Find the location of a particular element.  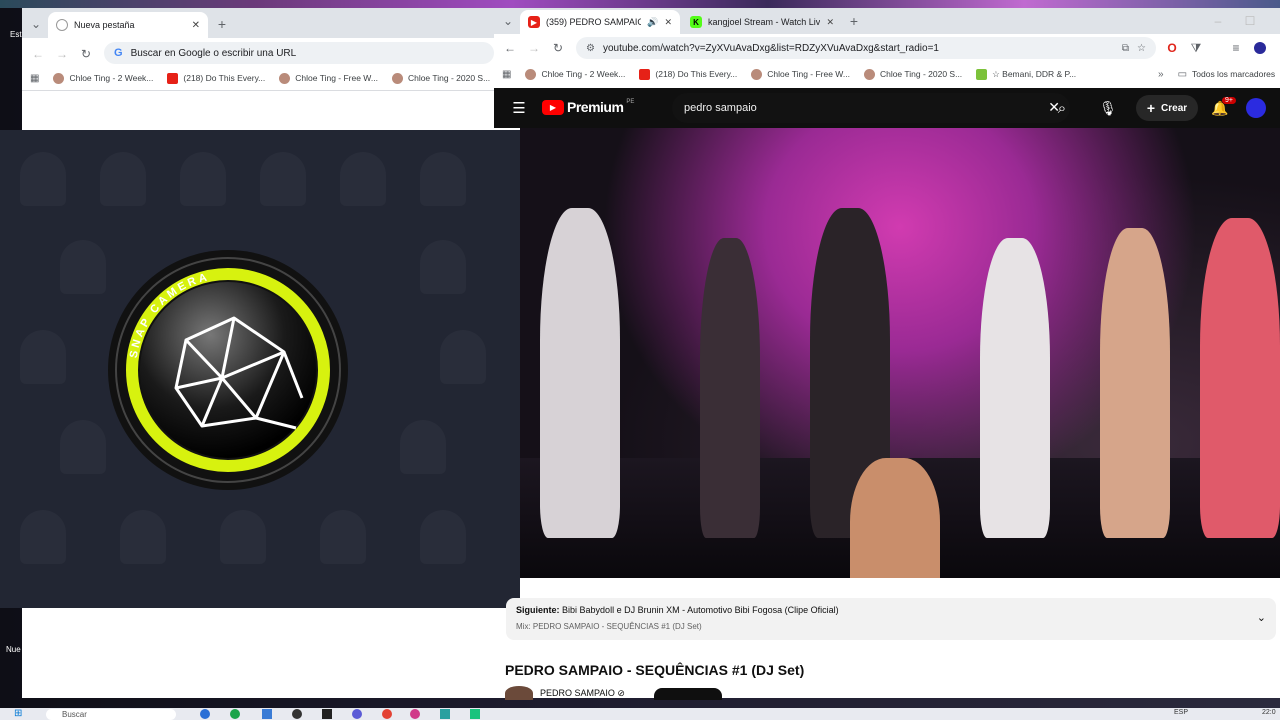

tab-youtube: ▶ (359) PEDRO SAMPAIO - SE 🔊 ✕ is located at coordinates (600, 22).